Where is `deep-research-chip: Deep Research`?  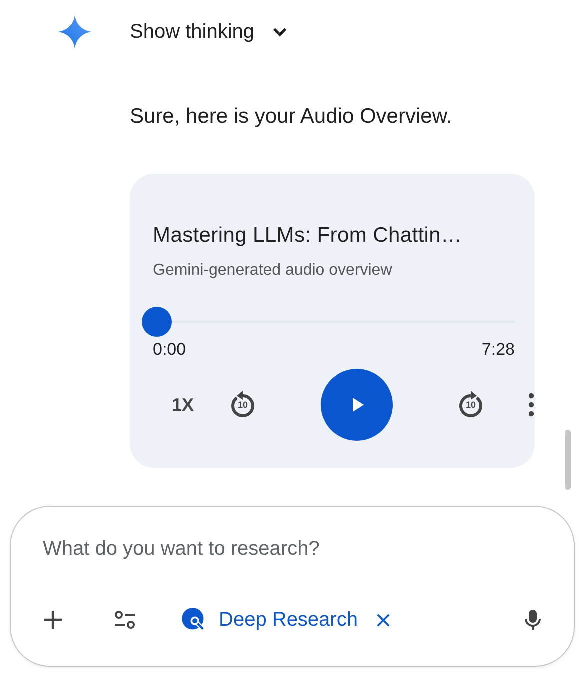
deep-research-chip: Deep Research is located at coordinates (269, 620).